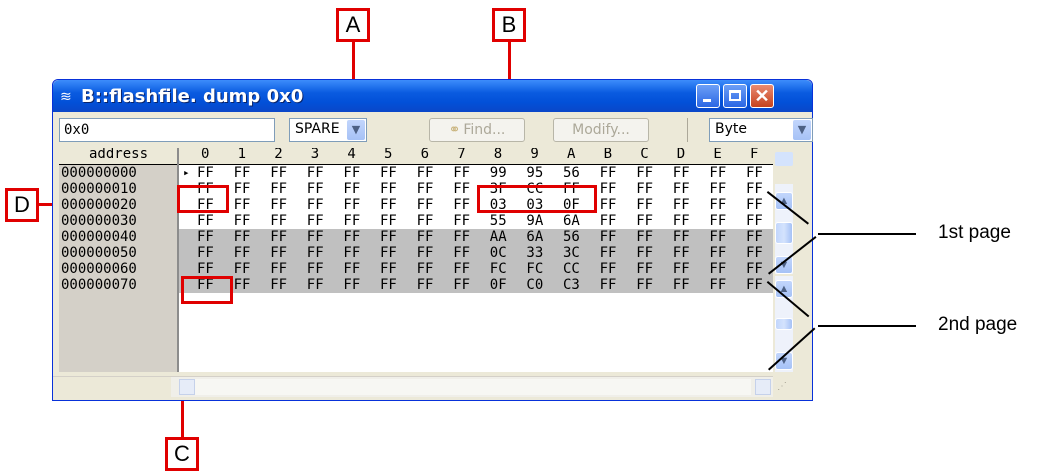 The image size is (1051, 474). What do you see at coordinates (178, 260) in the screenshot?
I see `address-divider` at bounding box center [178, 260].